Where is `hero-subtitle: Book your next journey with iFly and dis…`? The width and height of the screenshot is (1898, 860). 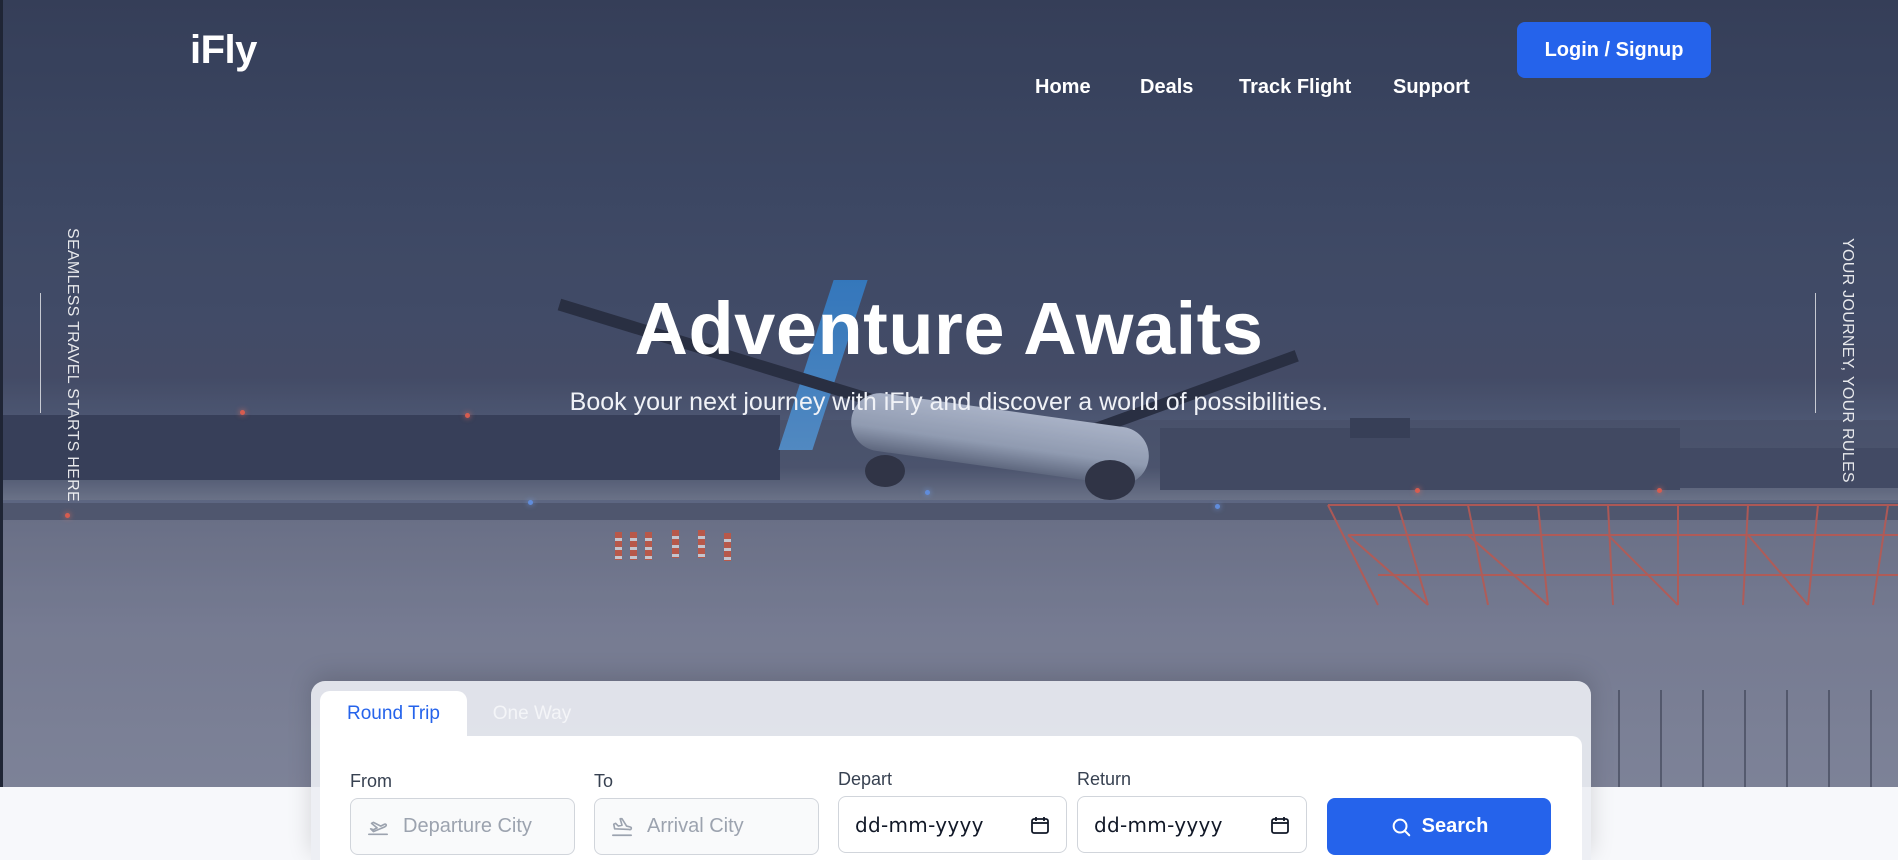 hero-subtitle: Book your next journey with iFly and dis… is located at coordinates (949, 402).